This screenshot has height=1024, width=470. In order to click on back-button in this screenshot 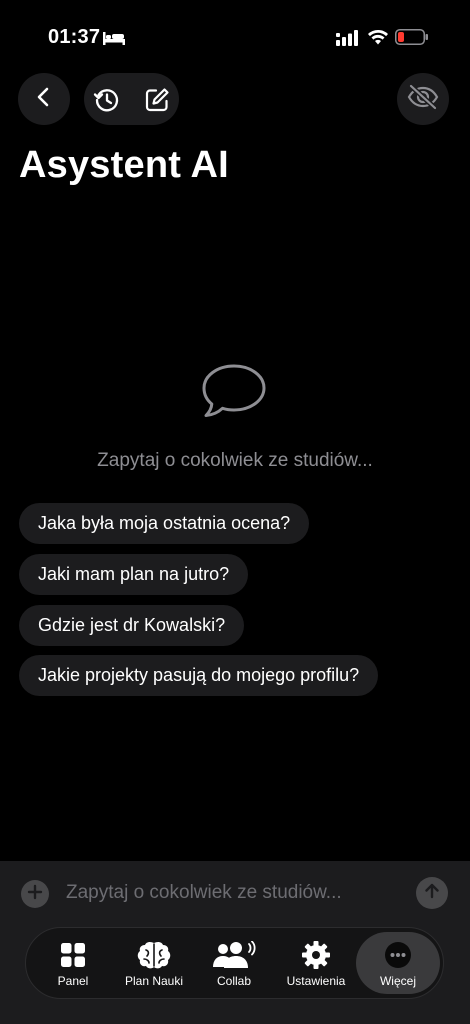, I will do `click(44, 99)`.